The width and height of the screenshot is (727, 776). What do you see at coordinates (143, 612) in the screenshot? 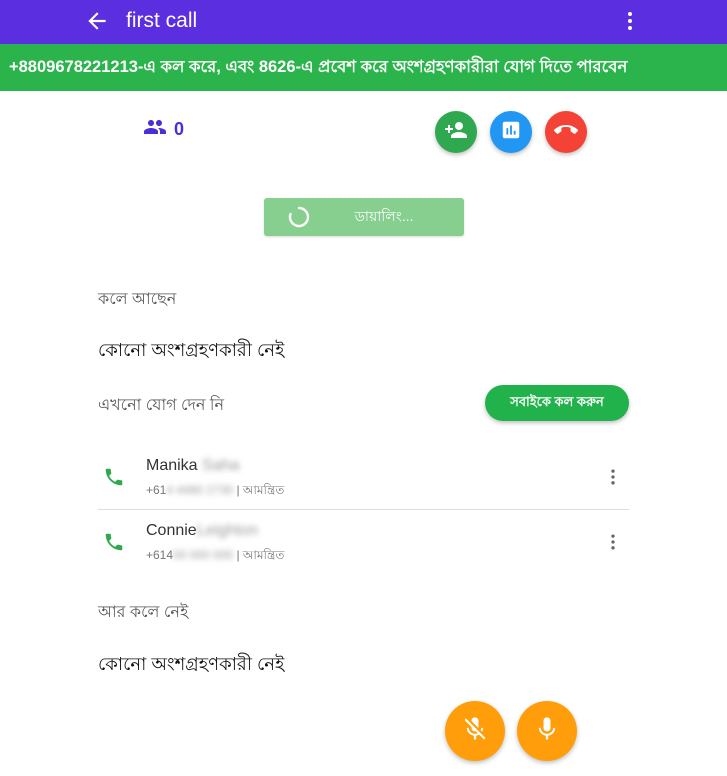
I see `left-call-heading: আর কলে নেই` at bounding box center [143, 612].